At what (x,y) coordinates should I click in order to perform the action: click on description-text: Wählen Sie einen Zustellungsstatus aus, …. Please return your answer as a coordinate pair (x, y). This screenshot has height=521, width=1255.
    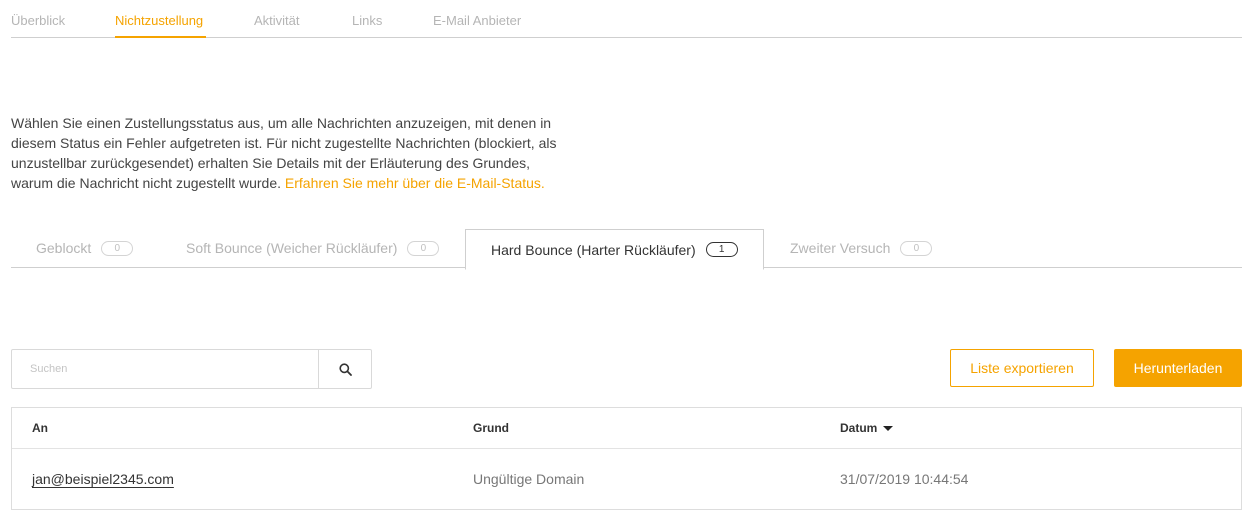
    Looking at the image, I should click on (291, 153).